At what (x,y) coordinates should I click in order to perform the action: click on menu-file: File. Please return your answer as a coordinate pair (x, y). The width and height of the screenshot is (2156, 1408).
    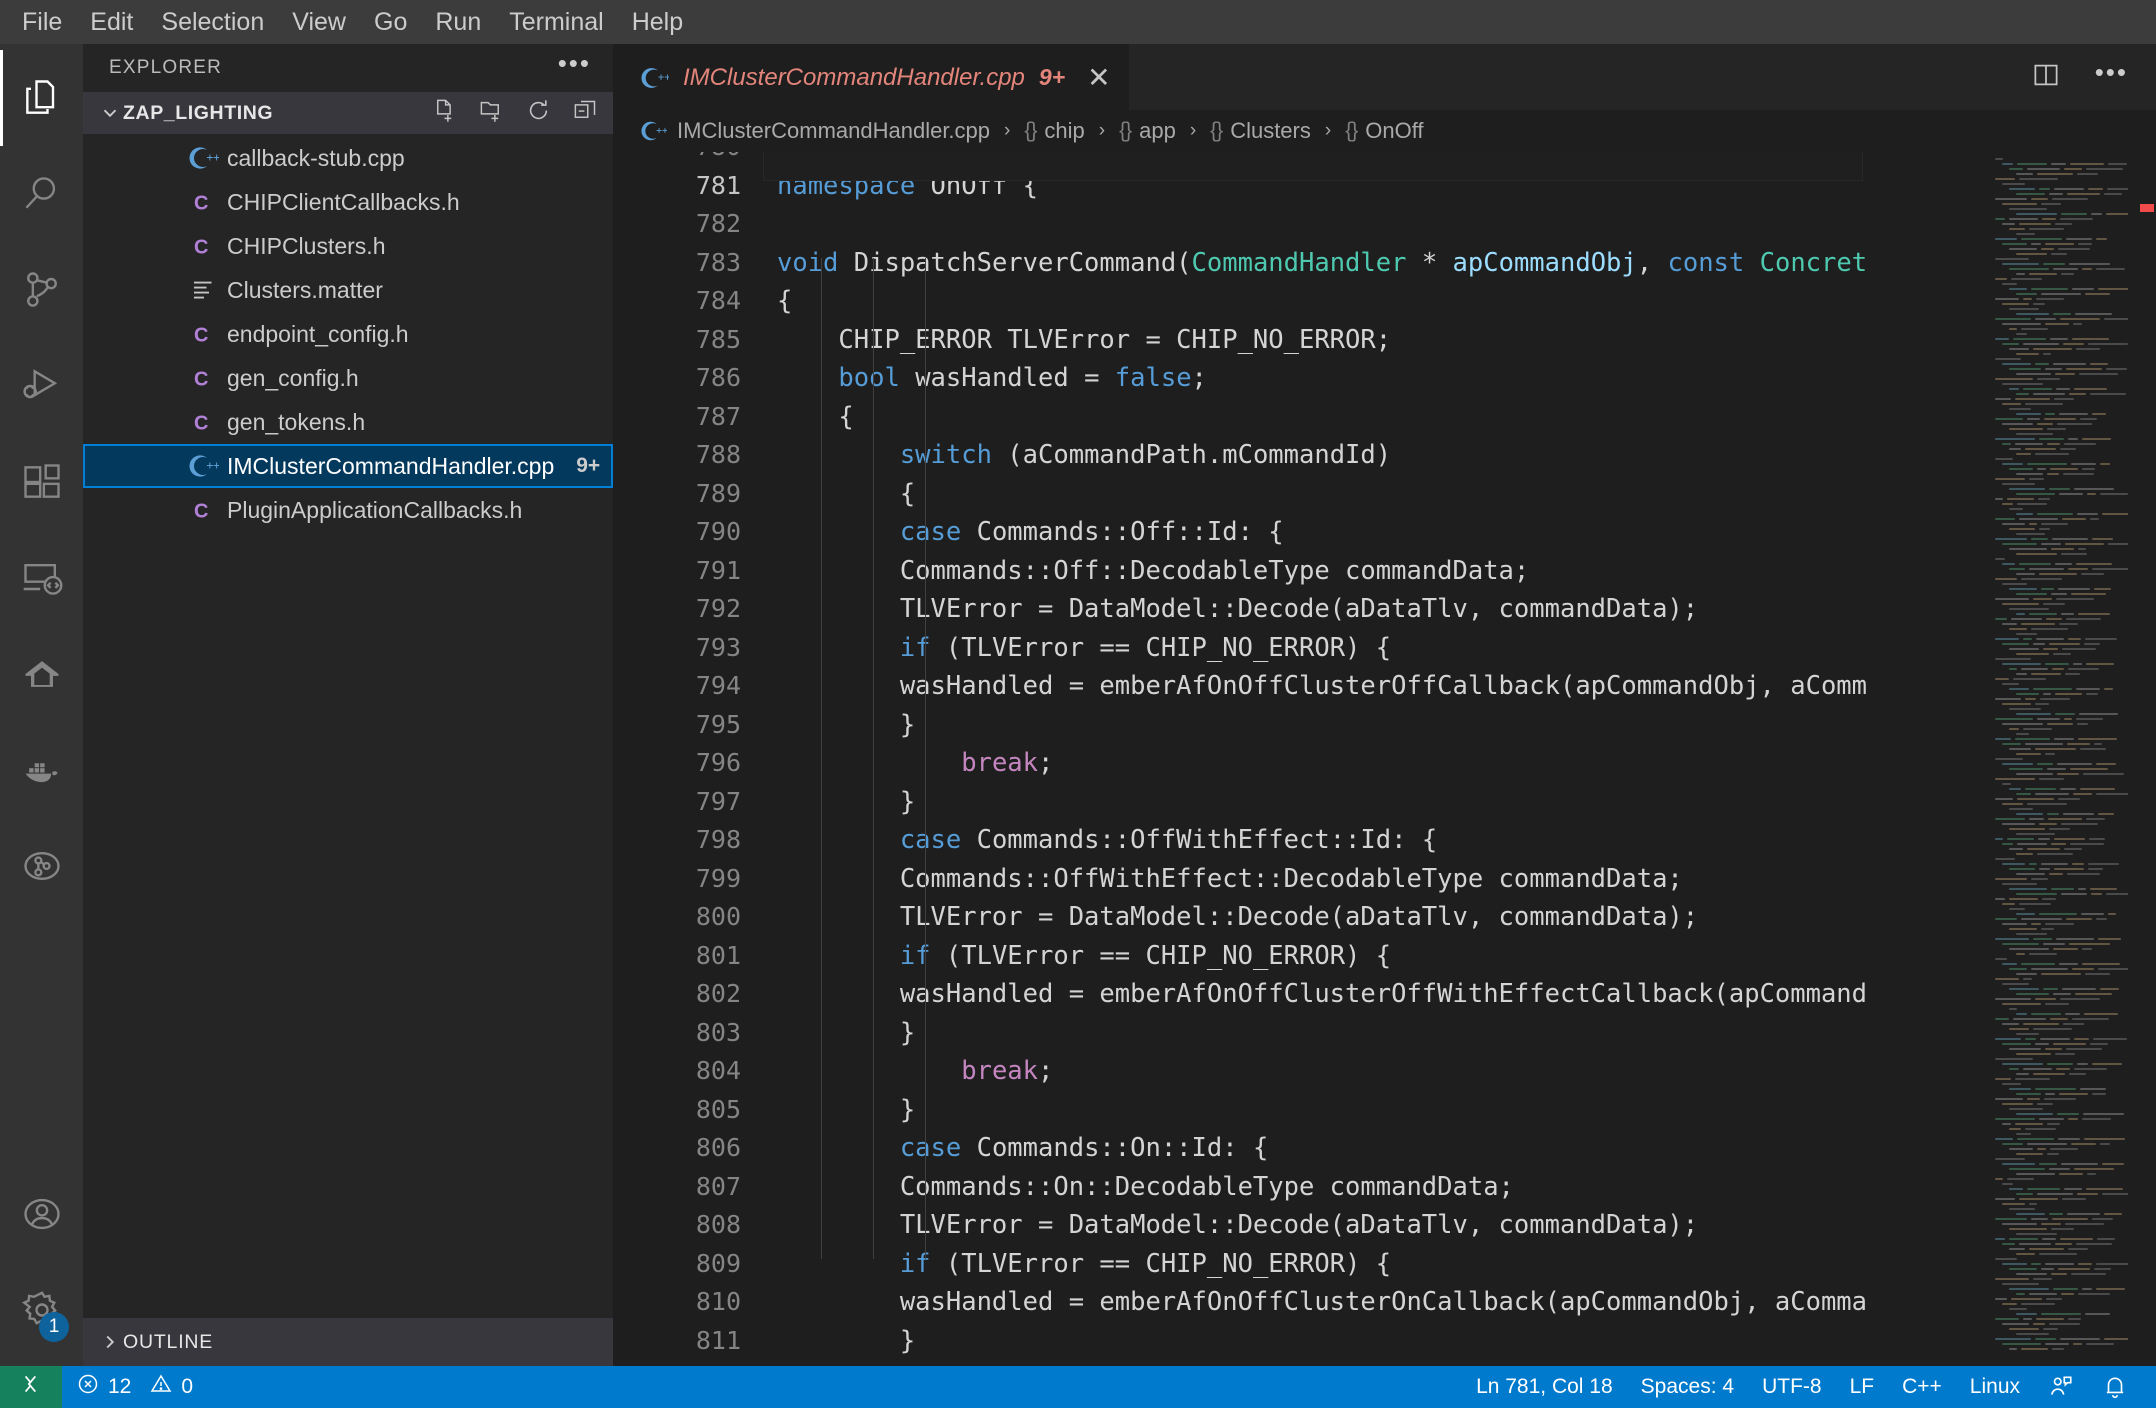
    Looking at the image, I should click on (42, 22).